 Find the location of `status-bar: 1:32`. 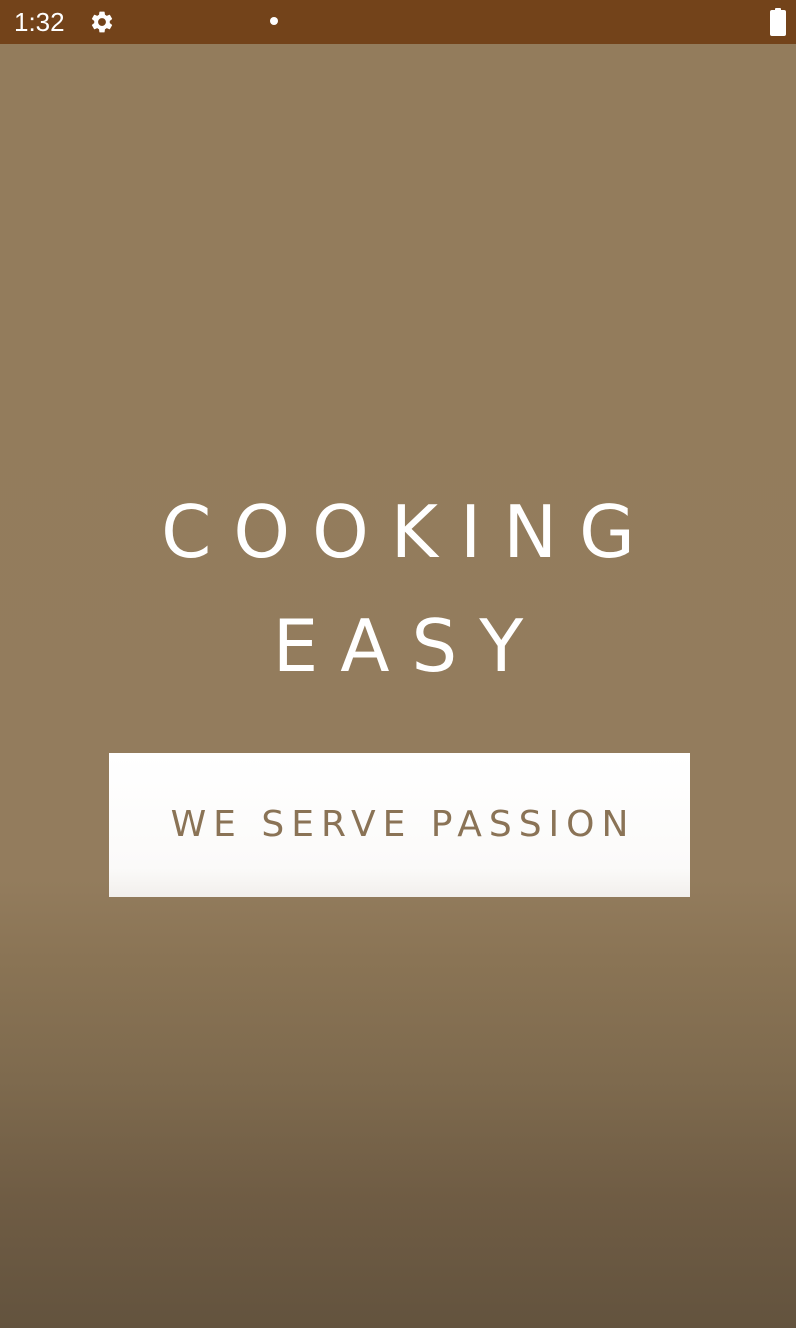

status-bar: 1:32 is located at coordinates (398, 22).